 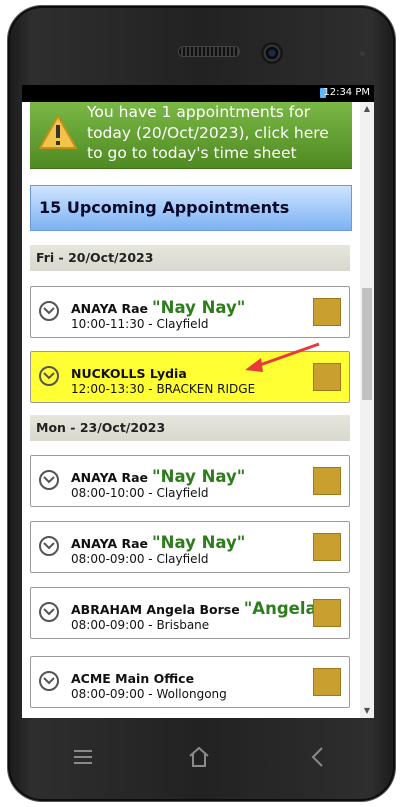 I want to click on camera-icon, so click(x=272, y=53).